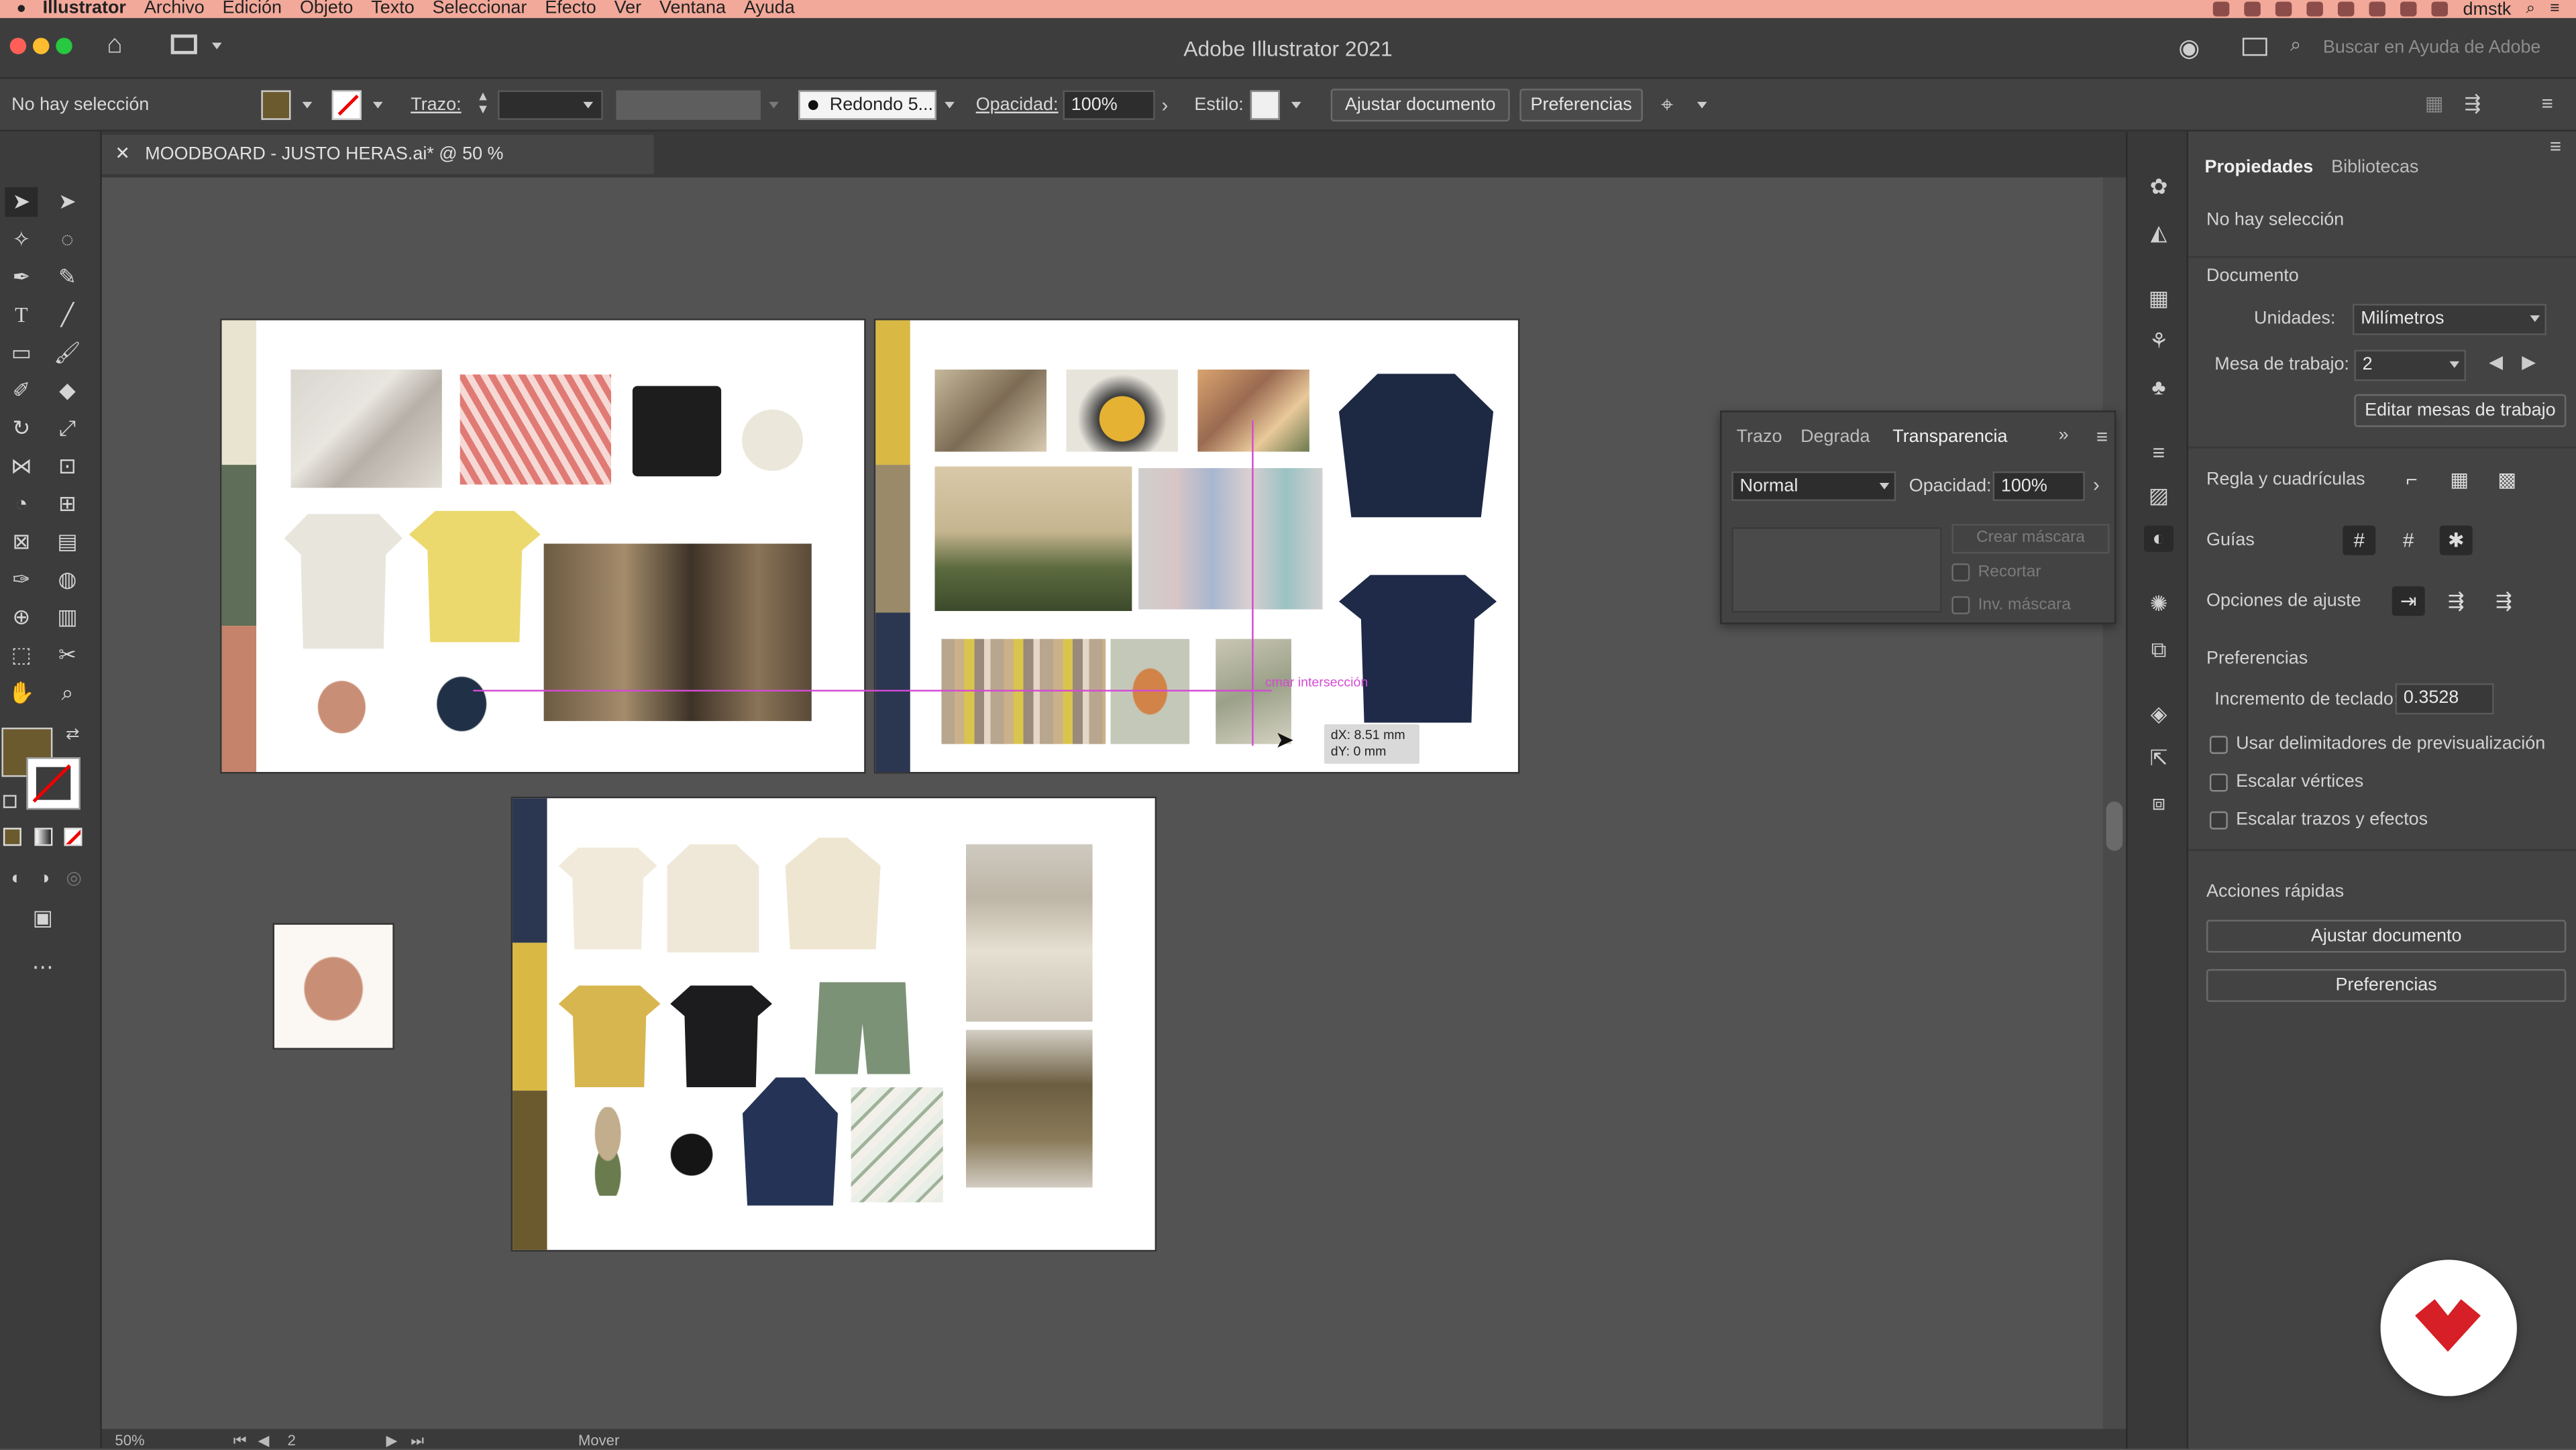 The height and width of the screenshot is (1450, 2576). Describe the element at coordinates (436, 105) in the screenshot. I see `stroke-label: Trazo:` at that location.